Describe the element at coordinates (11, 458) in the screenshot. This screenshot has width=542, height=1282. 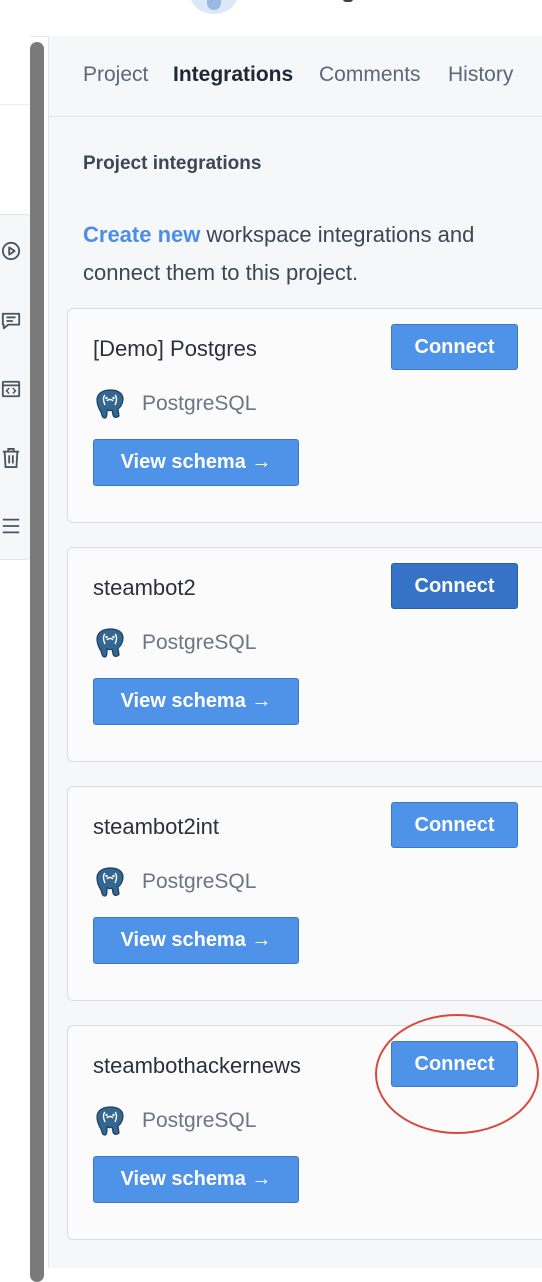
I see `trash-icon` at that location.